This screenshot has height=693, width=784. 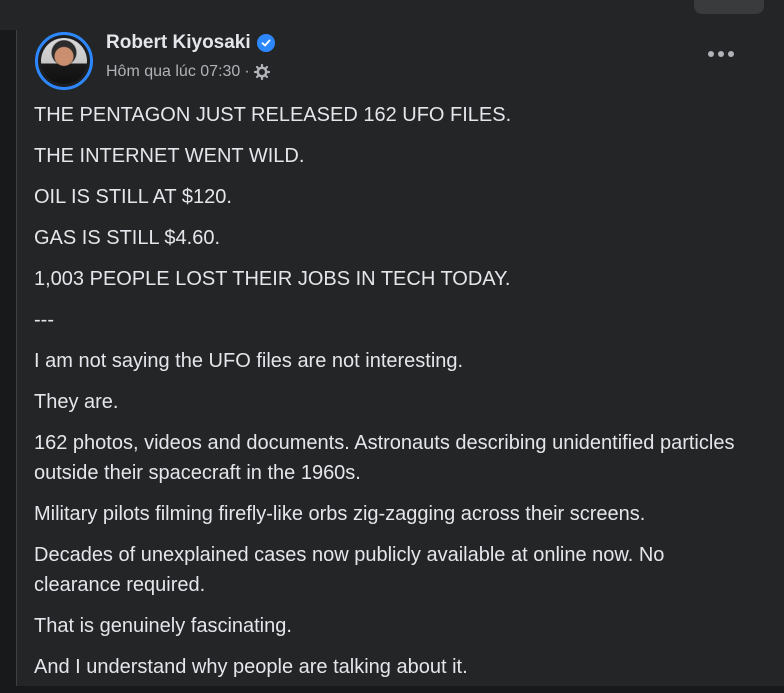 What do you see at coordinates (133, 197) in the screenshot?
I see `post-paragraph: OIL IS STILL AT $120.` at bounding box center [133, 197].